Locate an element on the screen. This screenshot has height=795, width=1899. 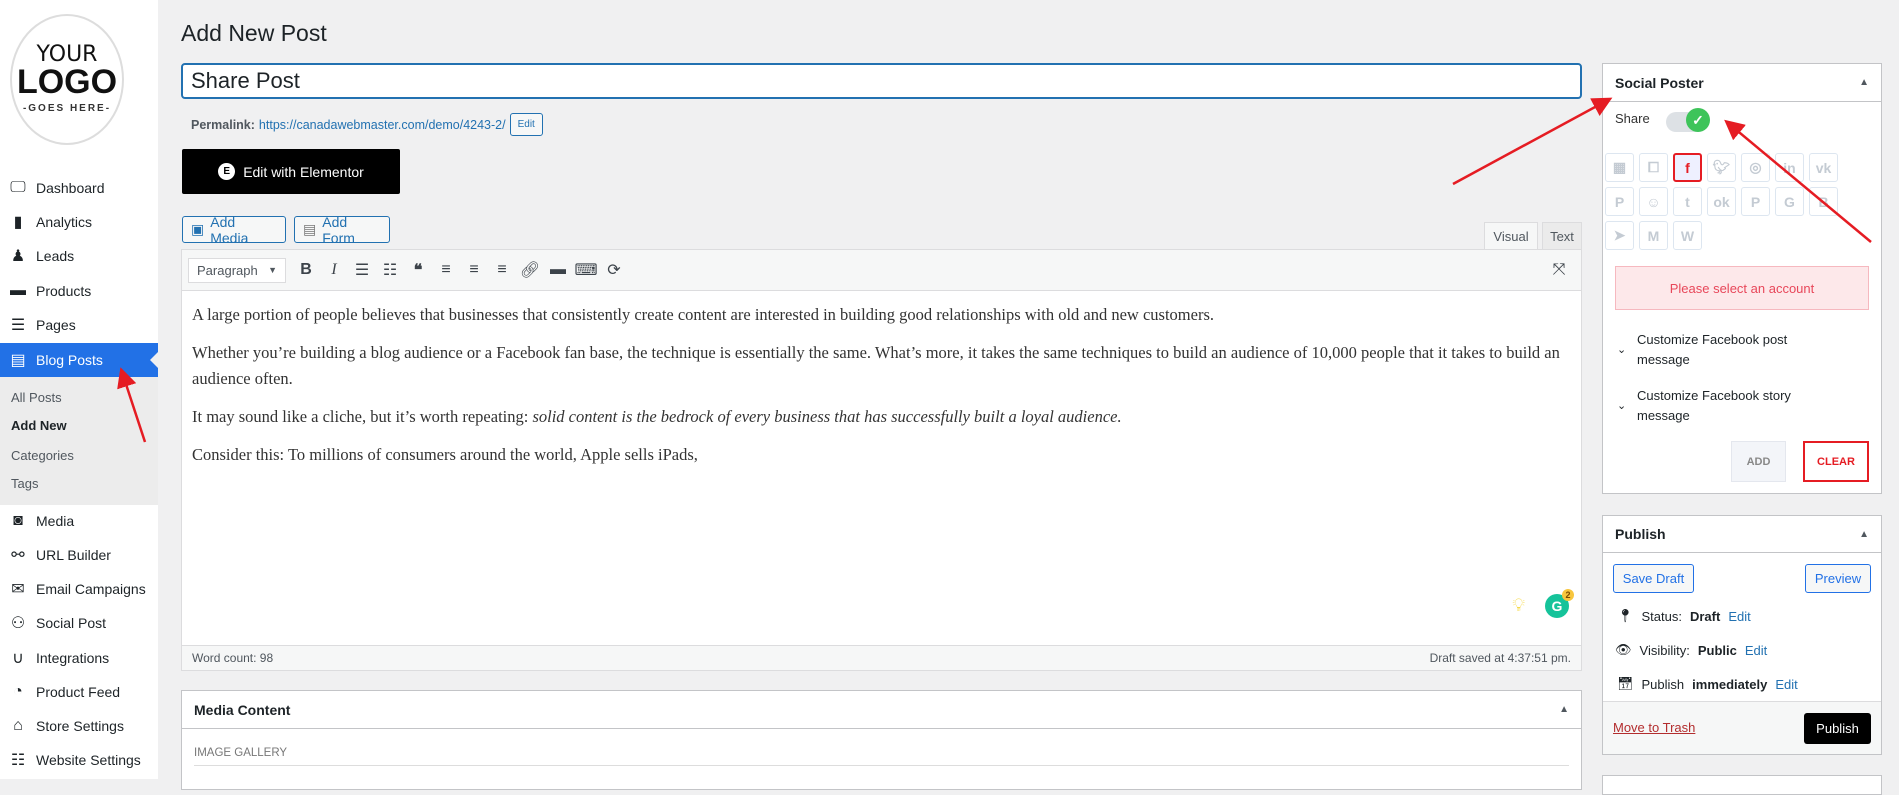
telegram-icon: ➤ is located at coordinates (1619, 235).